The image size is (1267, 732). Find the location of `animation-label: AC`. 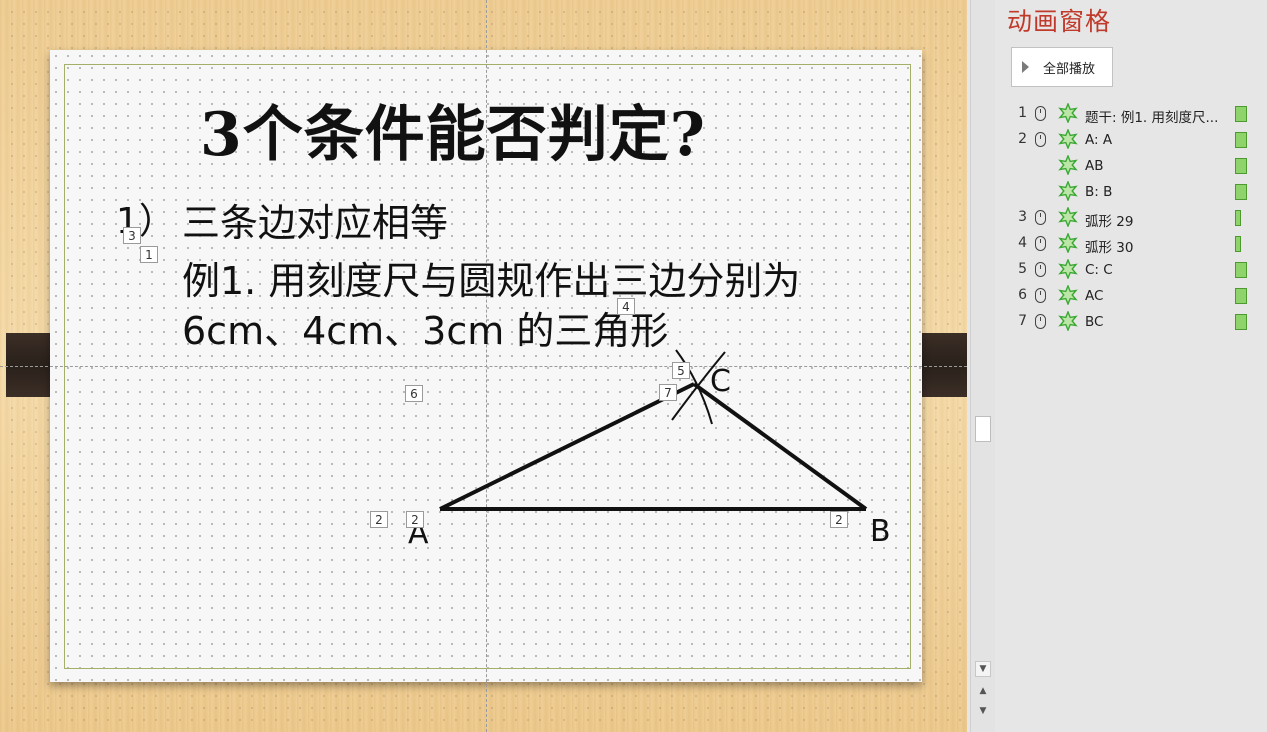

animation-label: AC is located at coordinates (1094, 296).